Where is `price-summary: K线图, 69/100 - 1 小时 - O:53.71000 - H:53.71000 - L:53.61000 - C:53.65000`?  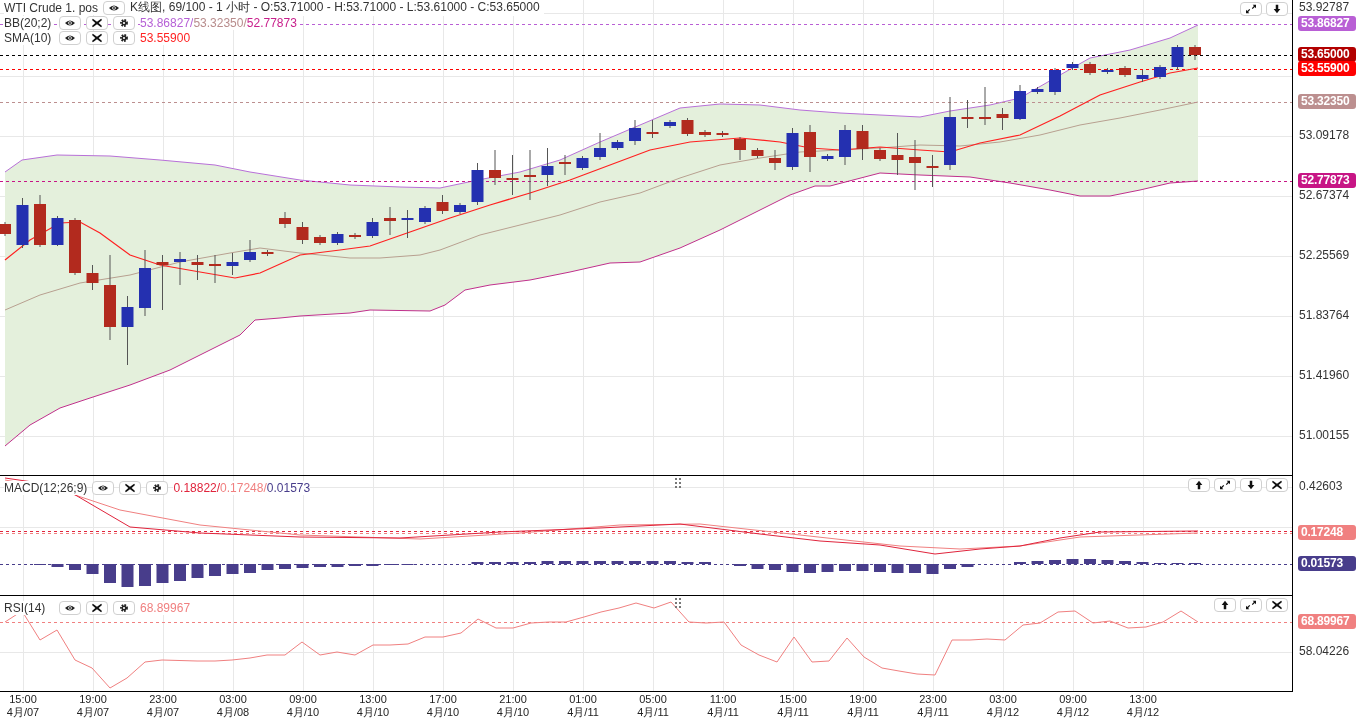 price-summary: K线图, 69/100 - 1 小时 - O:53.71000 - H:53.71000 - L:53.61000 - C:53.65000 is located at coordinates (335, 8).